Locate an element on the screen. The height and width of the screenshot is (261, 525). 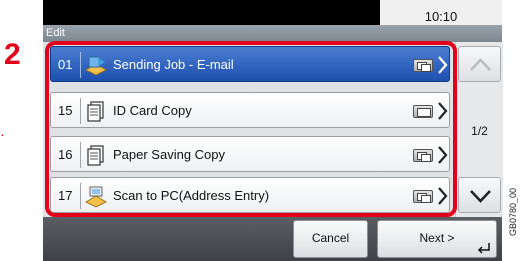
scroll-panel: 1/2 is located at coordinates (479, 129).